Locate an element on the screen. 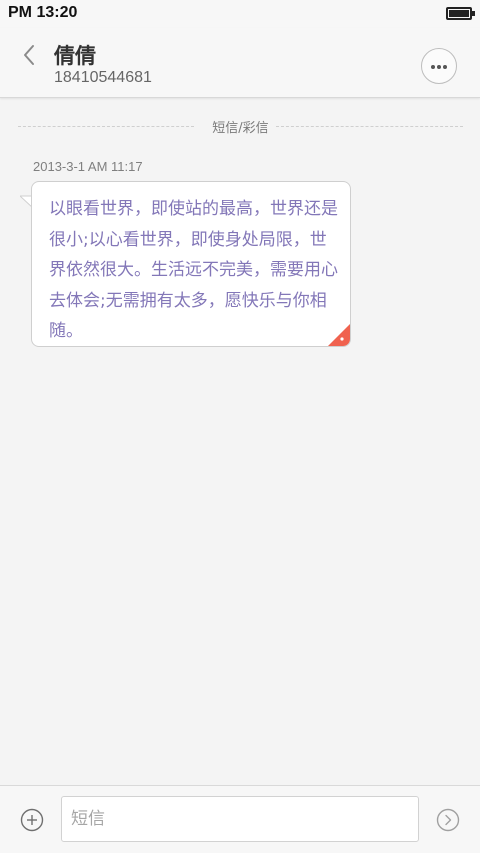 The height and width of the screenshot is (853, 480). contact-name: 倩倩 is located at coordinates (75, 56).